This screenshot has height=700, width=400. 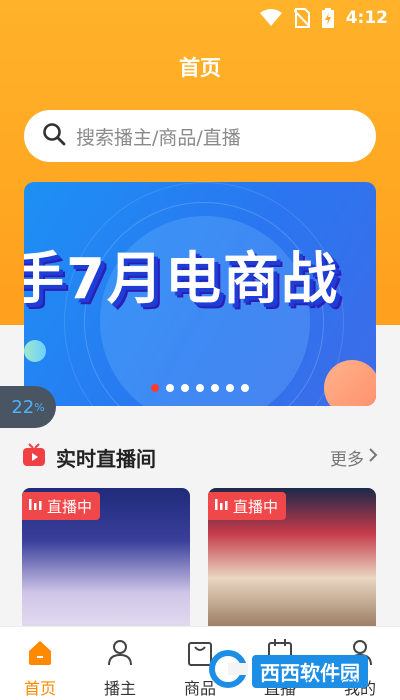 What do you see at coordinates (334, 683) in the screenshot?
I see `watermark-sub: CR173.COM` at bounding box center [334, 683].